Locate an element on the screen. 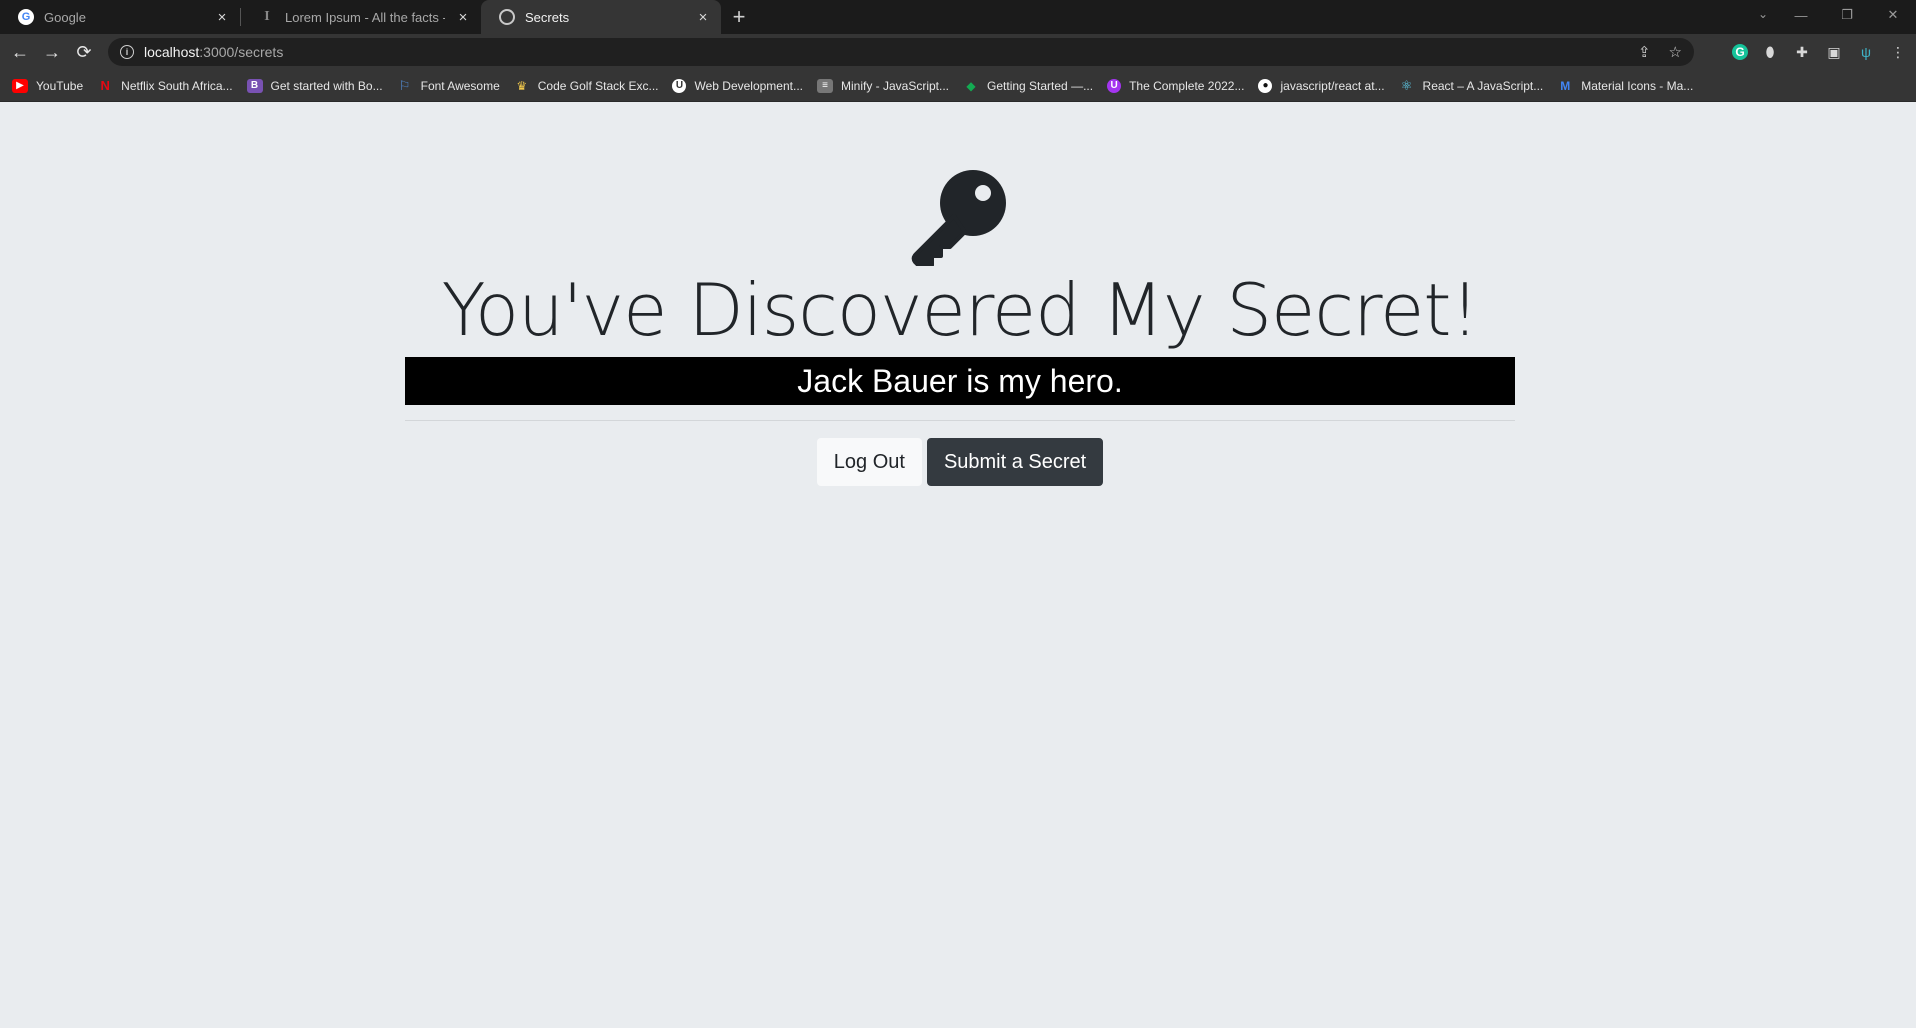  tab-lorem-ipsum: I Lorem Ipsum - All the facts - Lips × is located at coordinates (361, 17).